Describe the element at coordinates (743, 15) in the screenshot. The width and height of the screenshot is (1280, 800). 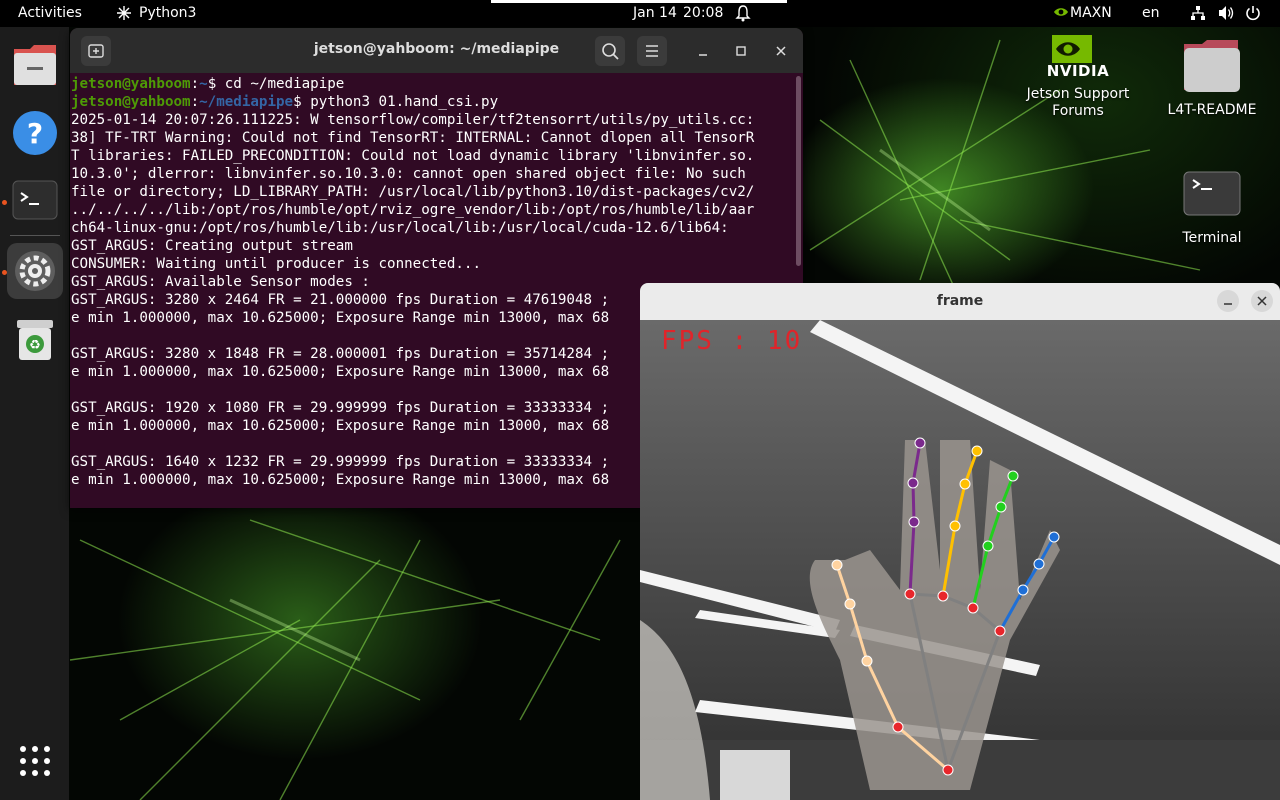
I see `notification-bell-icon` at that location.